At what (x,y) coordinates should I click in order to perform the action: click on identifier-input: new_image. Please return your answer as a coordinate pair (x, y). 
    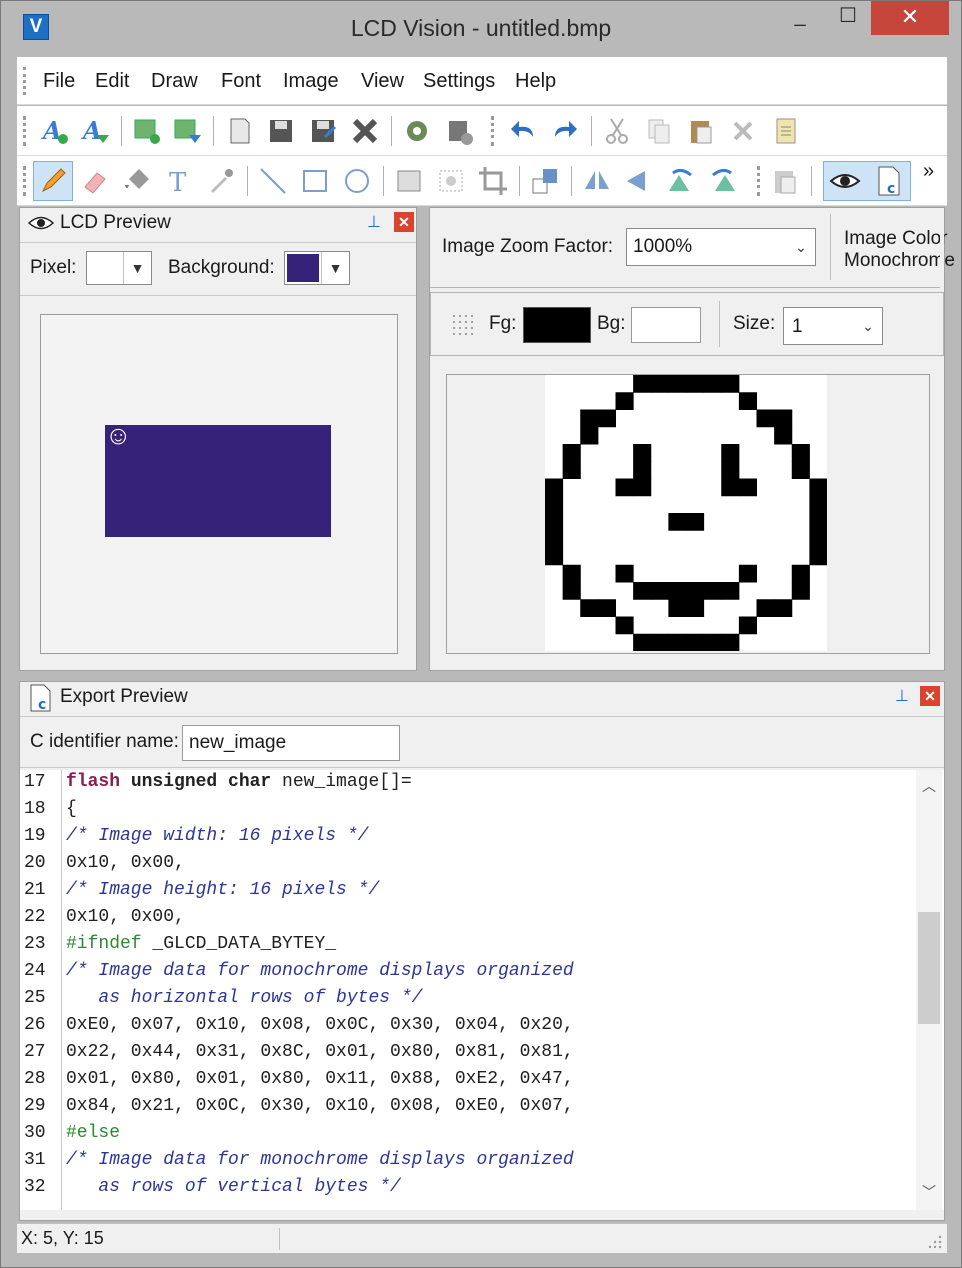
    Looking at the image, I should click on (291, 743).